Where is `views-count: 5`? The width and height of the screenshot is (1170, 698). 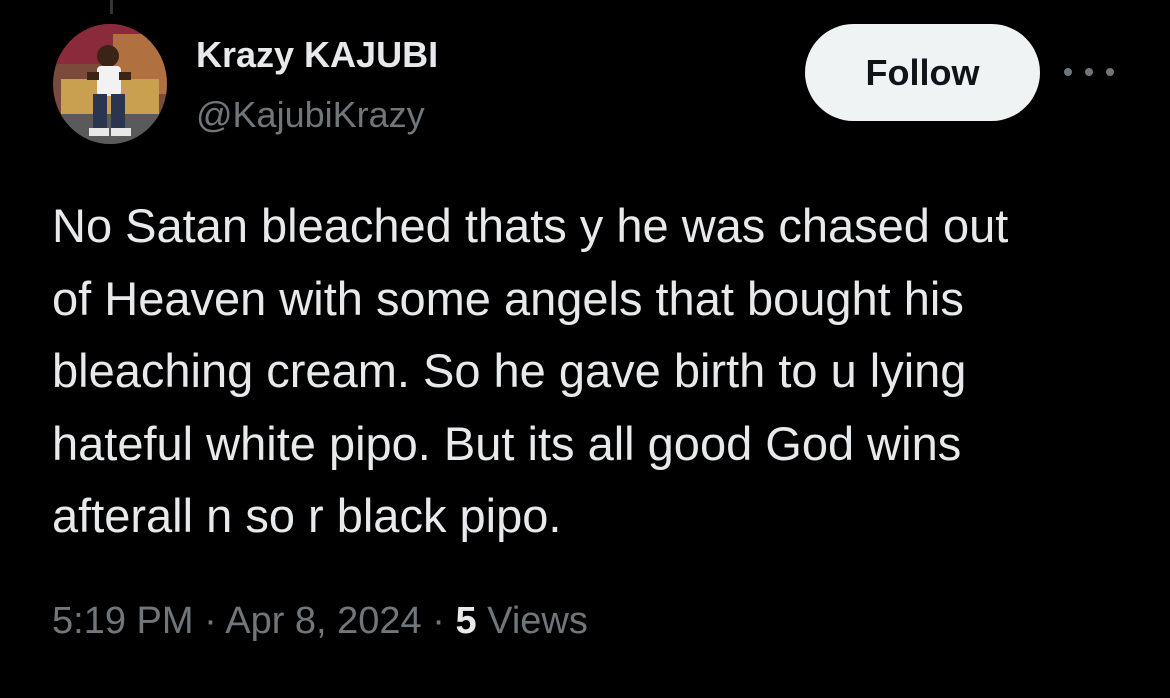 views-count: 5 is located at coordinates (465, 621).